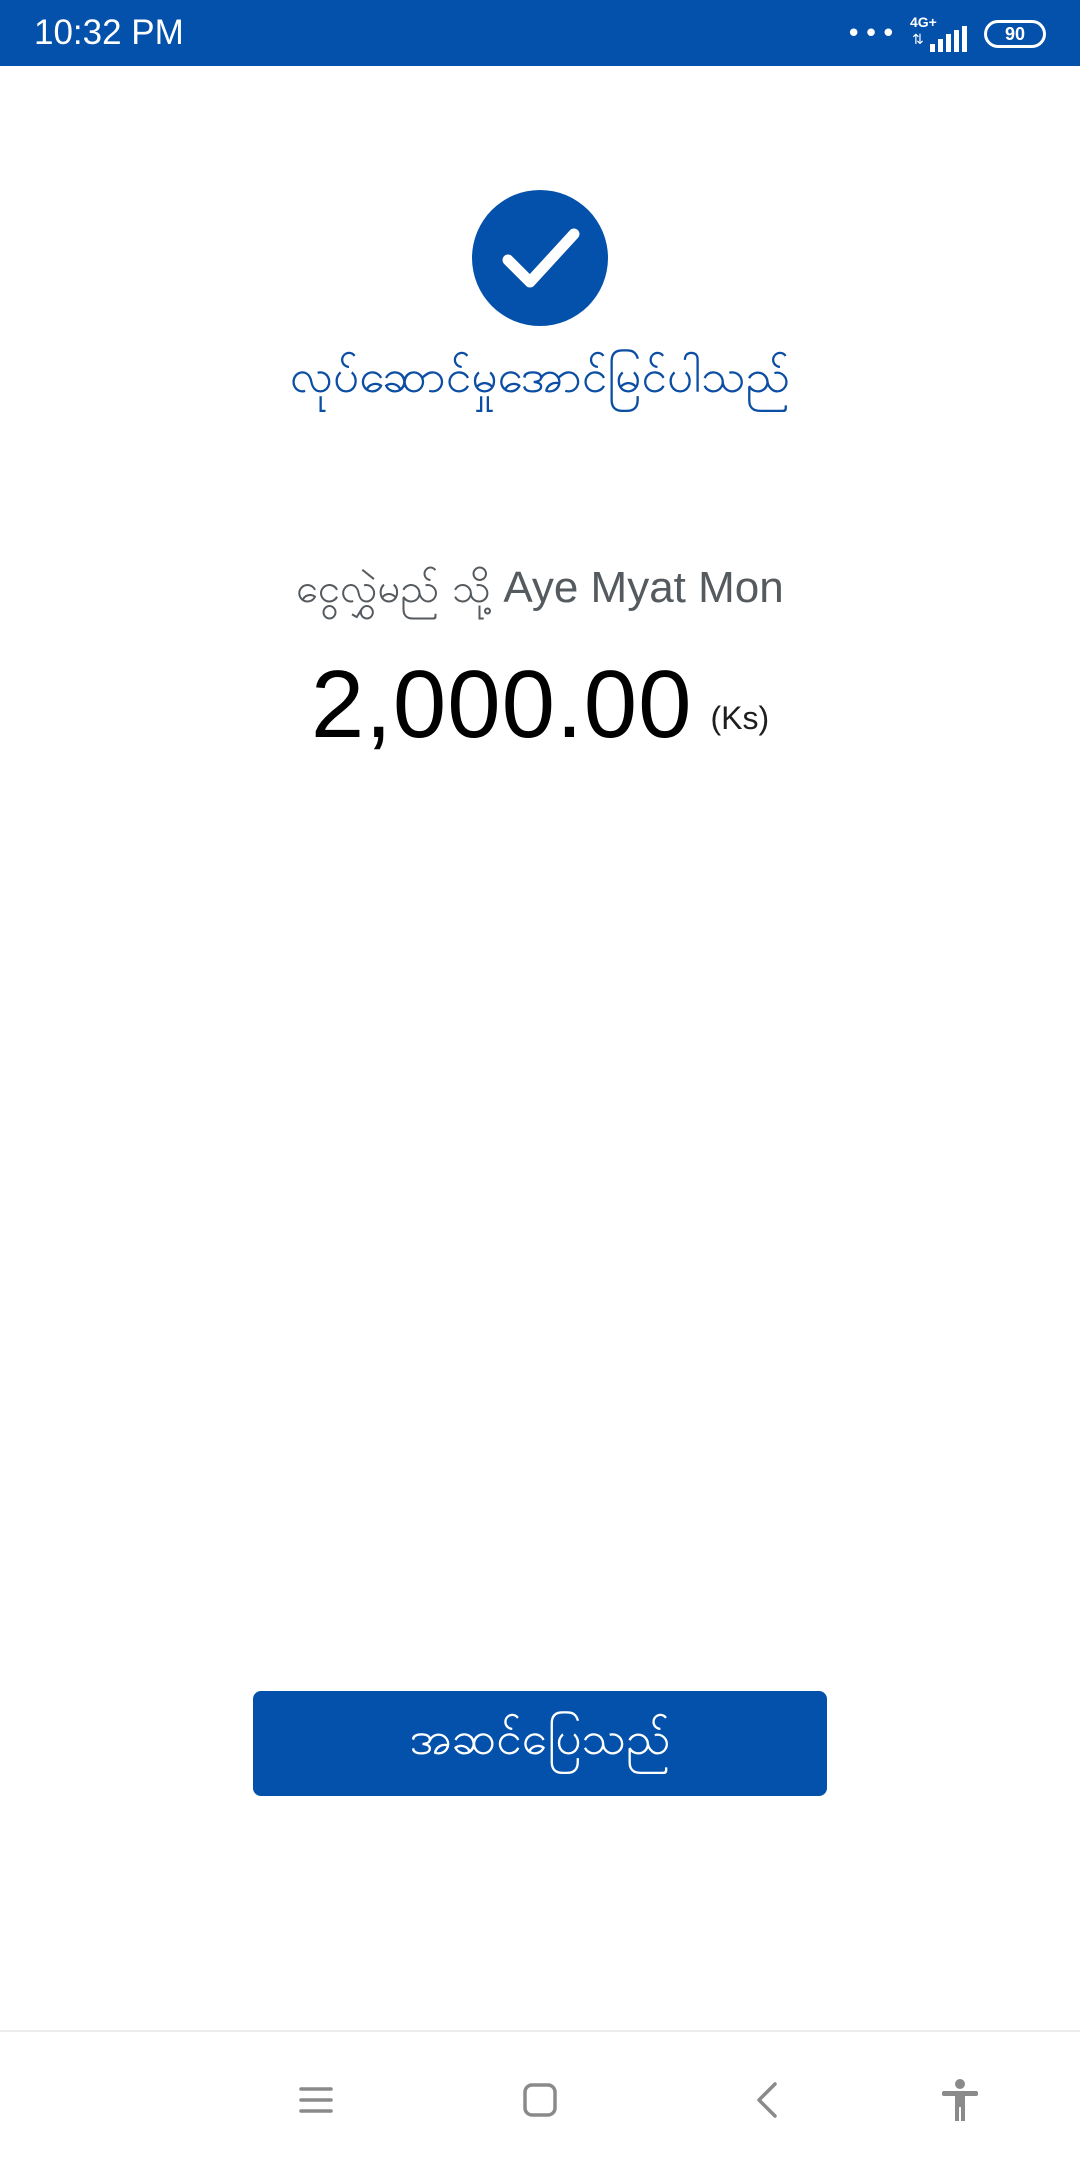 The height and width of the screenshot is (2162, 1080). I want to click on accessibility-icon, so click(960, 2100).